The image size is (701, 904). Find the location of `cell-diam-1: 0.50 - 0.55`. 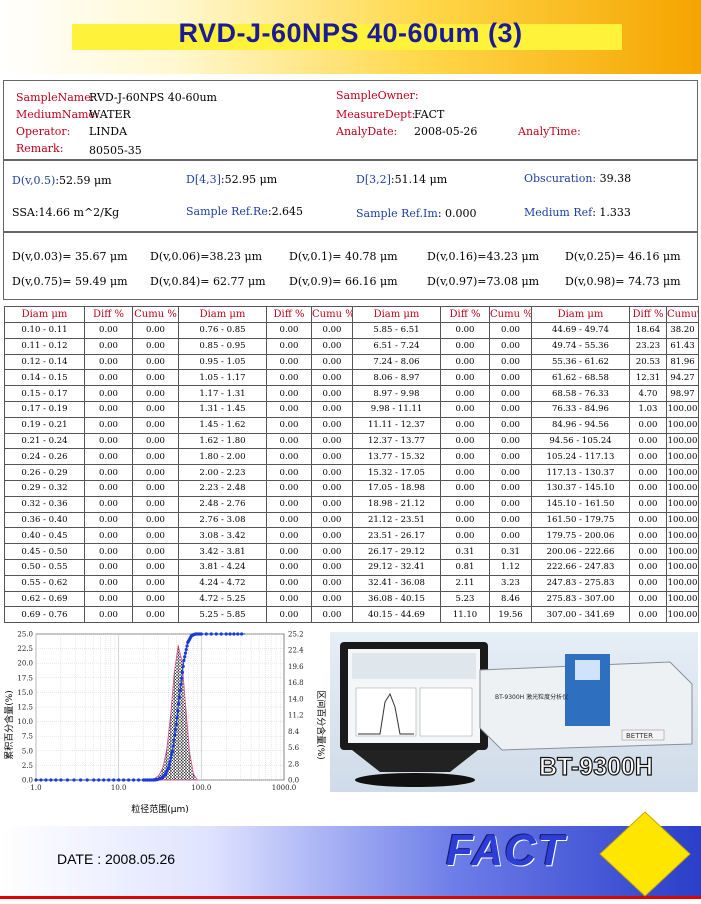

cell-diam-1: 0.50 - 0.55 is located at coordinates (44, 567).